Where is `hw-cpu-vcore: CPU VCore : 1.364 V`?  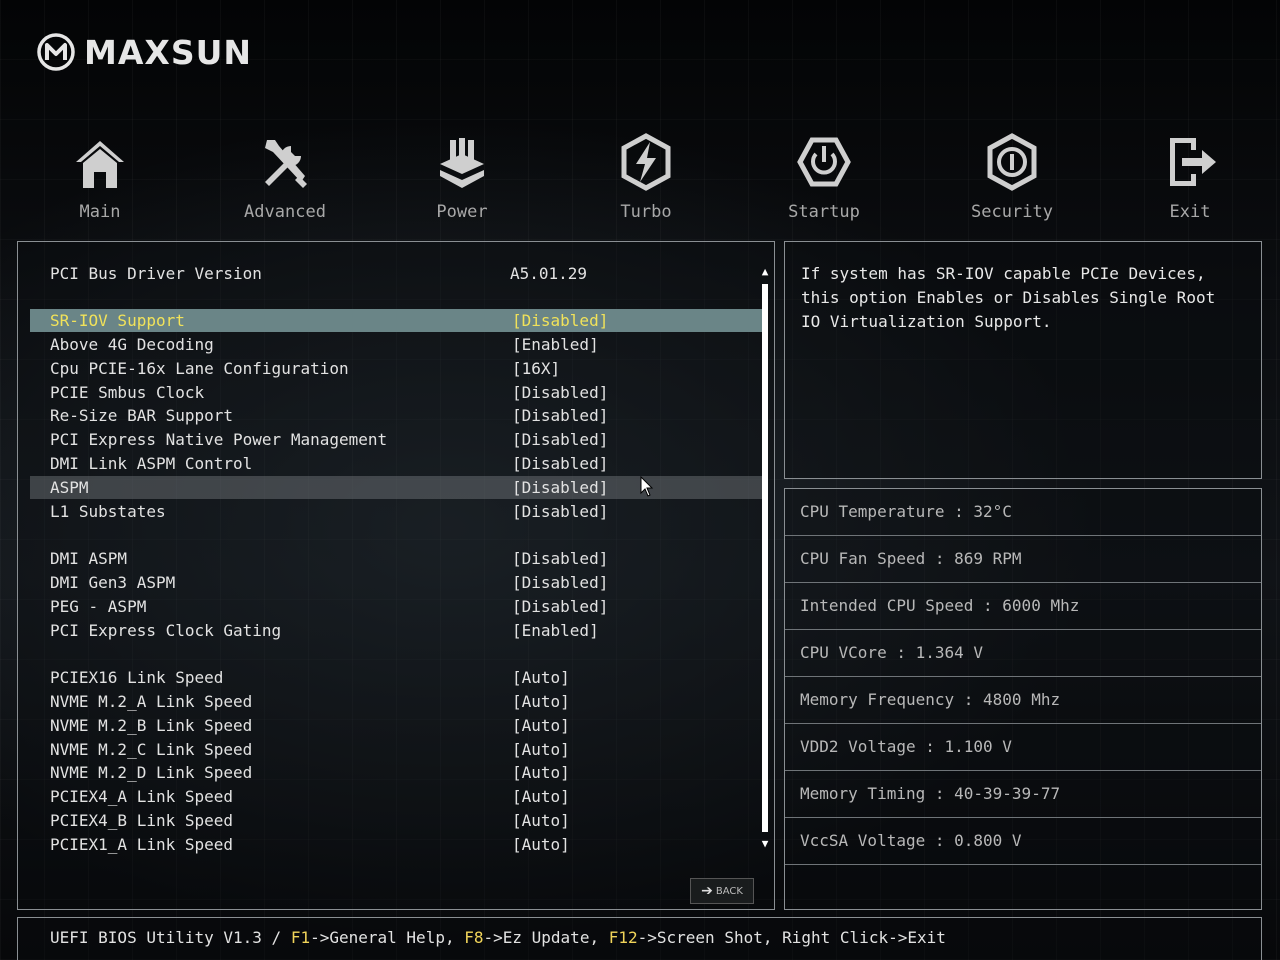
hw-cpu-vcore: CPU VCore : 1.364 V is located at coordinates (1023, 653).